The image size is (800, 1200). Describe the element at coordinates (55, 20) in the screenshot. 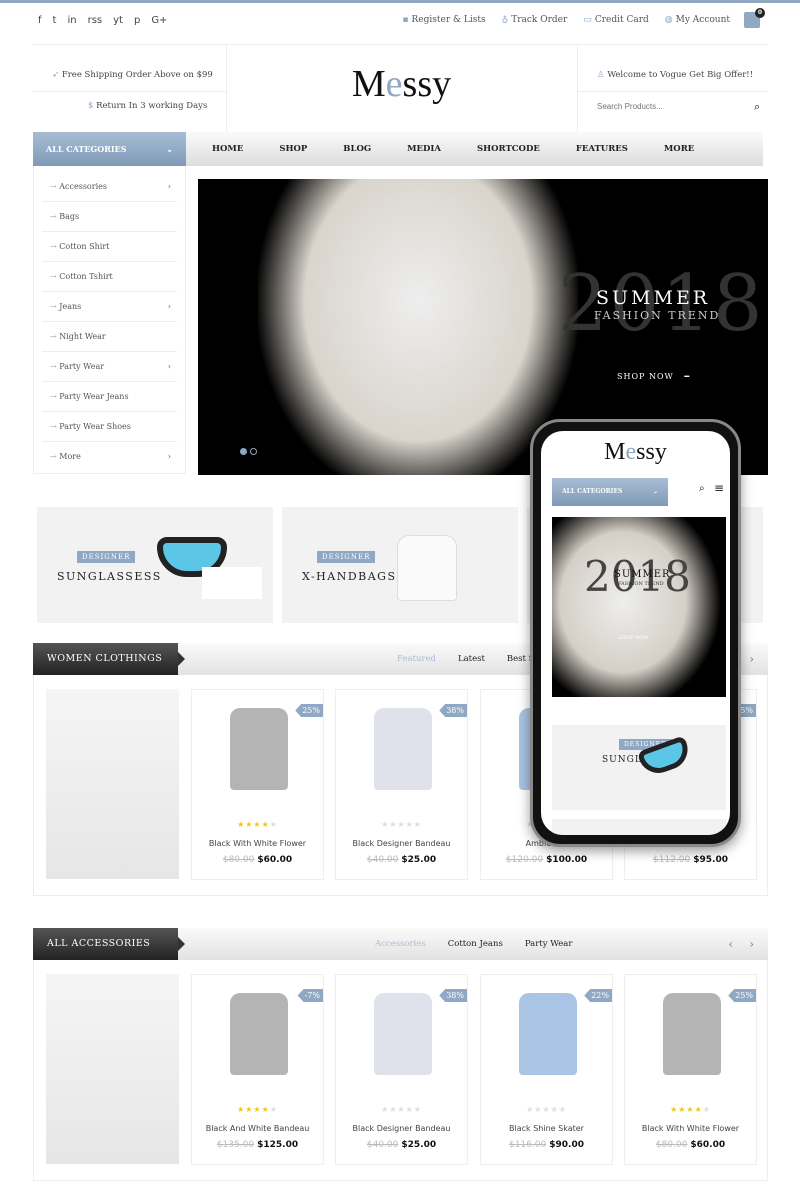

I see `twitter-icon: t` at that location.